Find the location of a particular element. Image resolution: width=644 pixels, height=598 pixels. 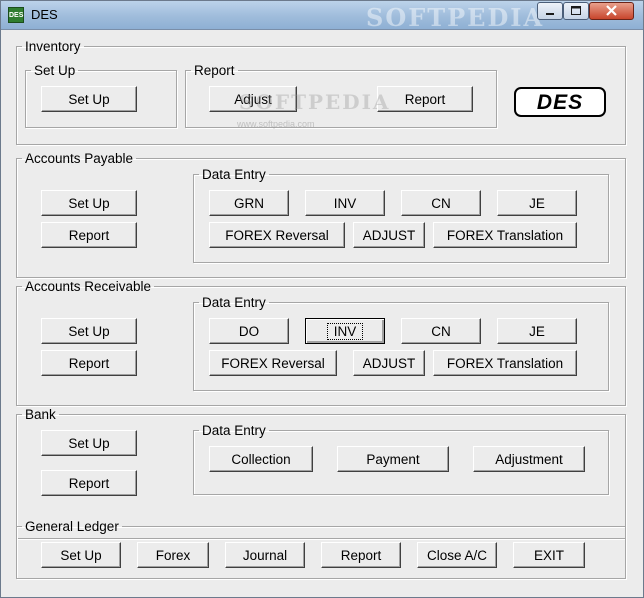

inventory-setup-button: Set Up is located at coordinates (89, 99).